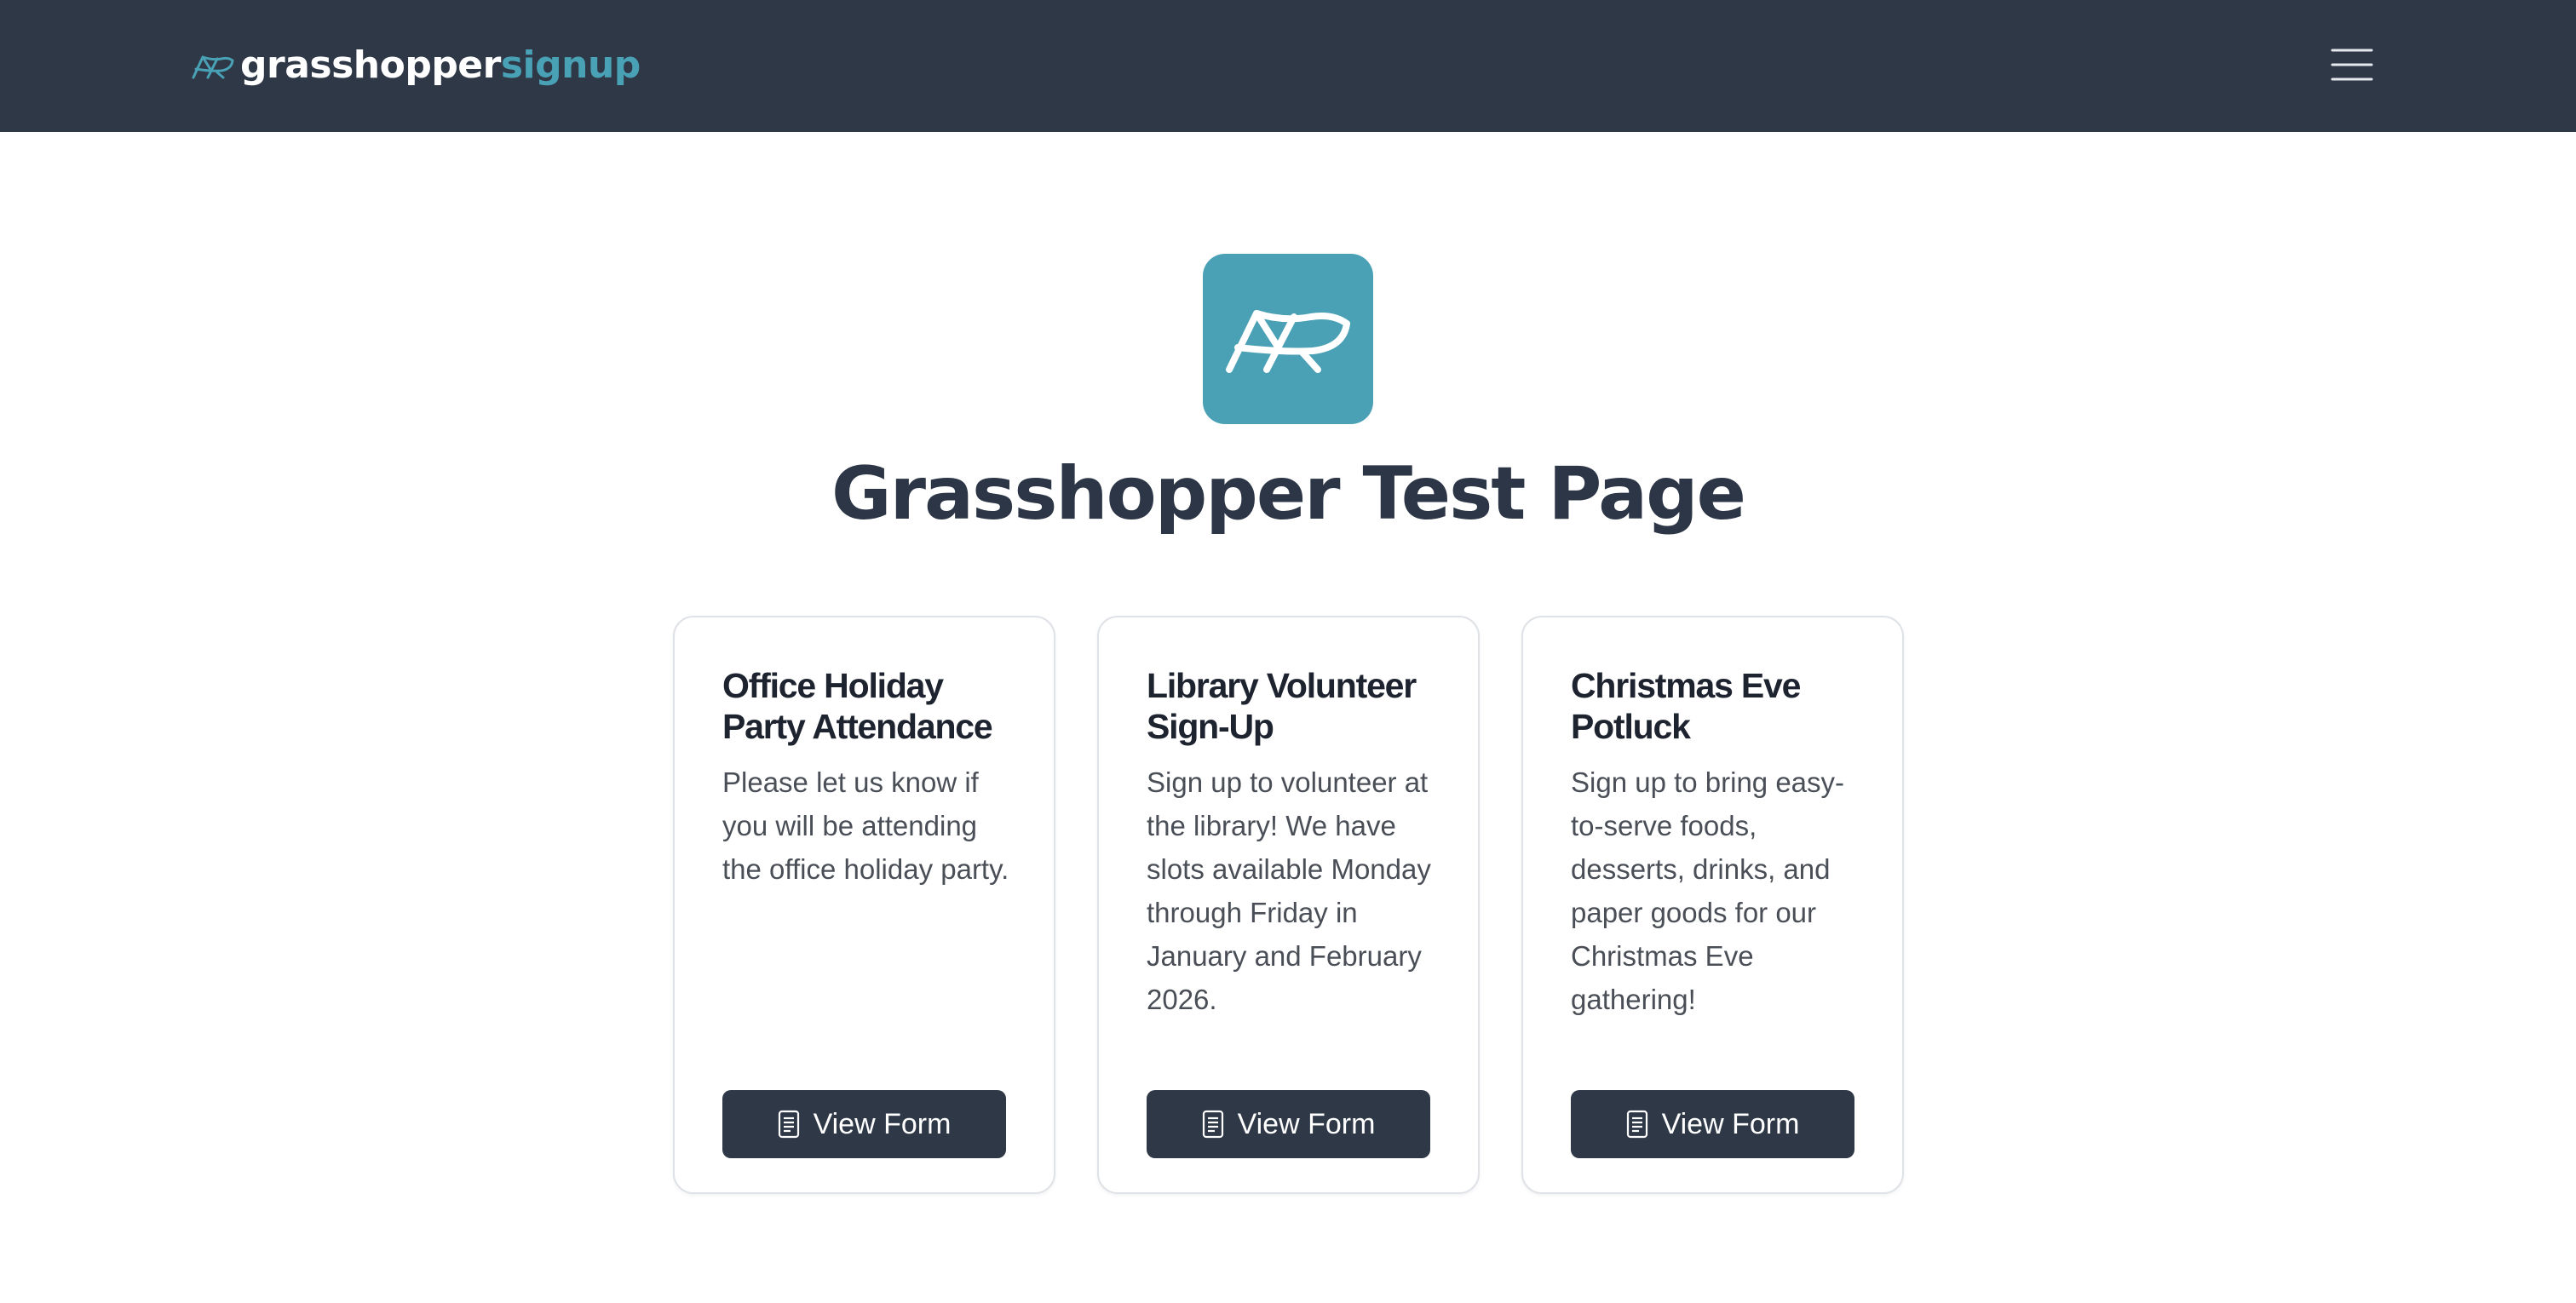 Image resolution: width=2576 pixels, height=1303 pixels. I want to click on card-title: Library Volunteer Sign-Up, so click(1282, 706).